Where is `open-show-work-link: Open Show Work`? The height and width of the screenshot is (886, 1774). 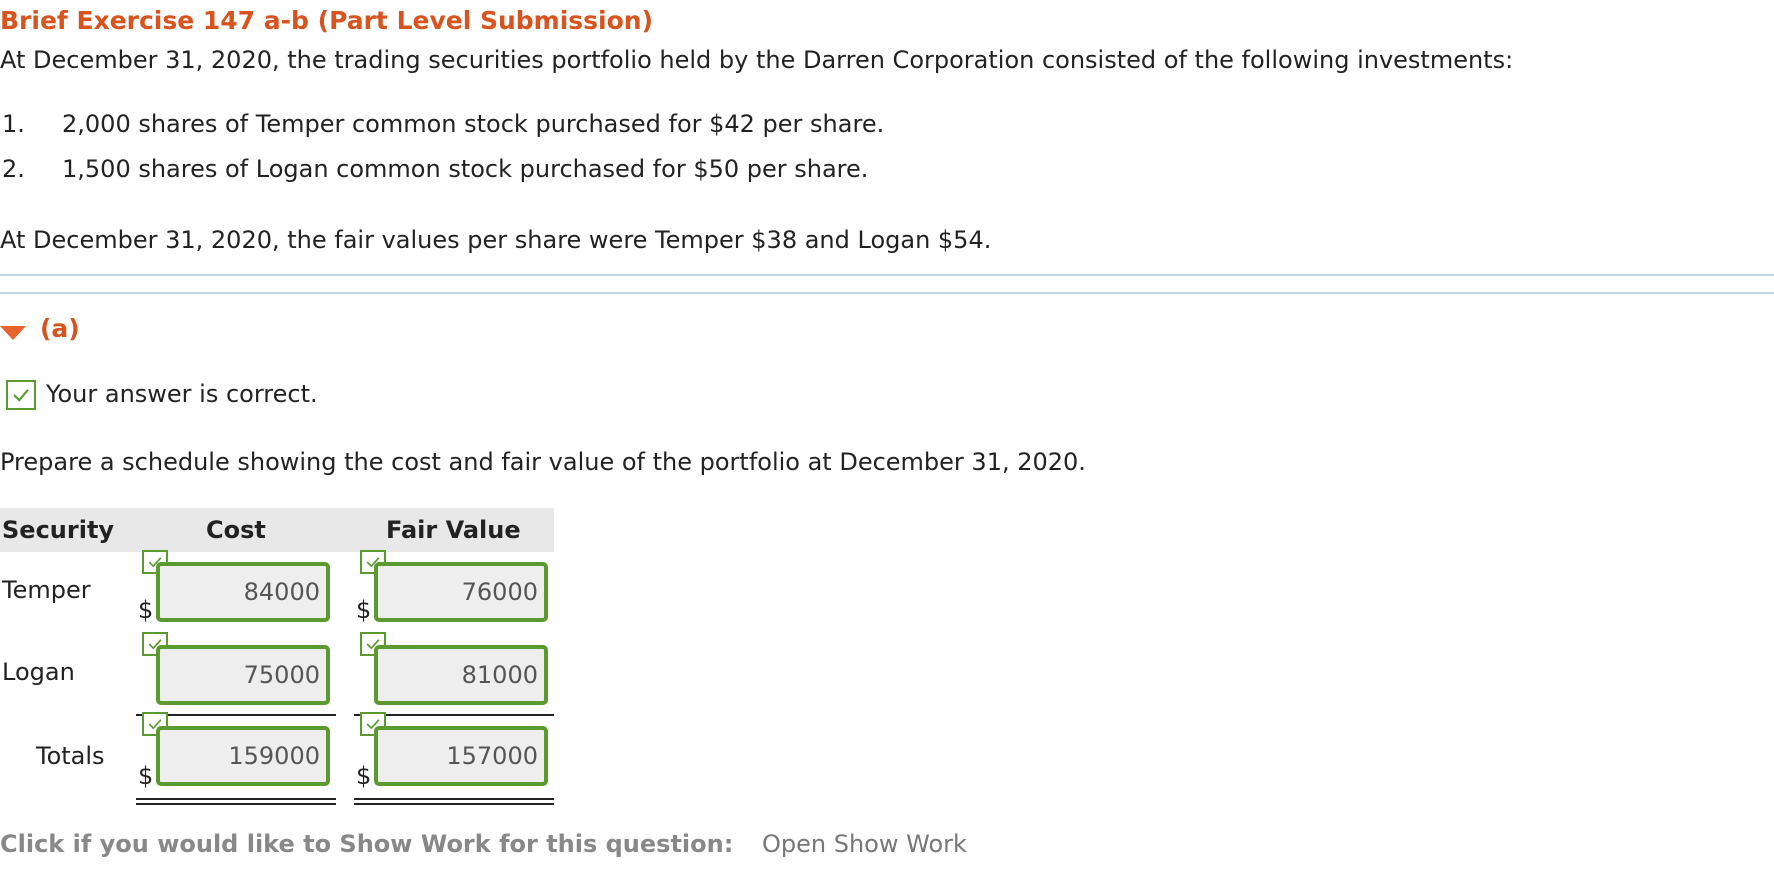 open-show-work-link: Open Show Work is located at coordinates (864, 844).